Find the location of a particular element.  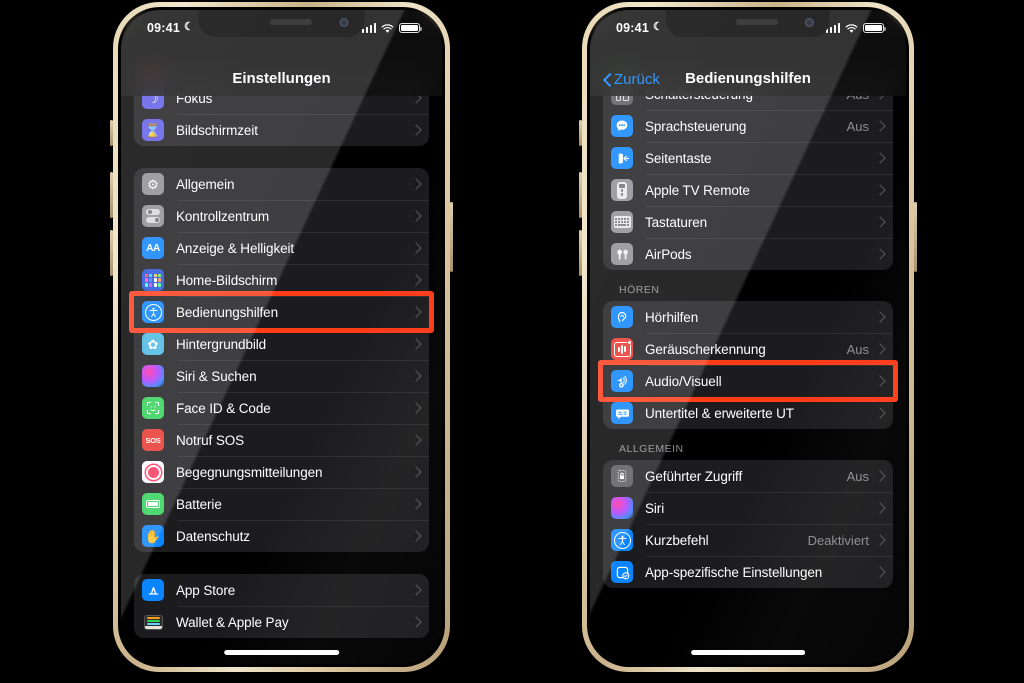

table-row: Apple TV Remote is located at coordinates (748, 190).